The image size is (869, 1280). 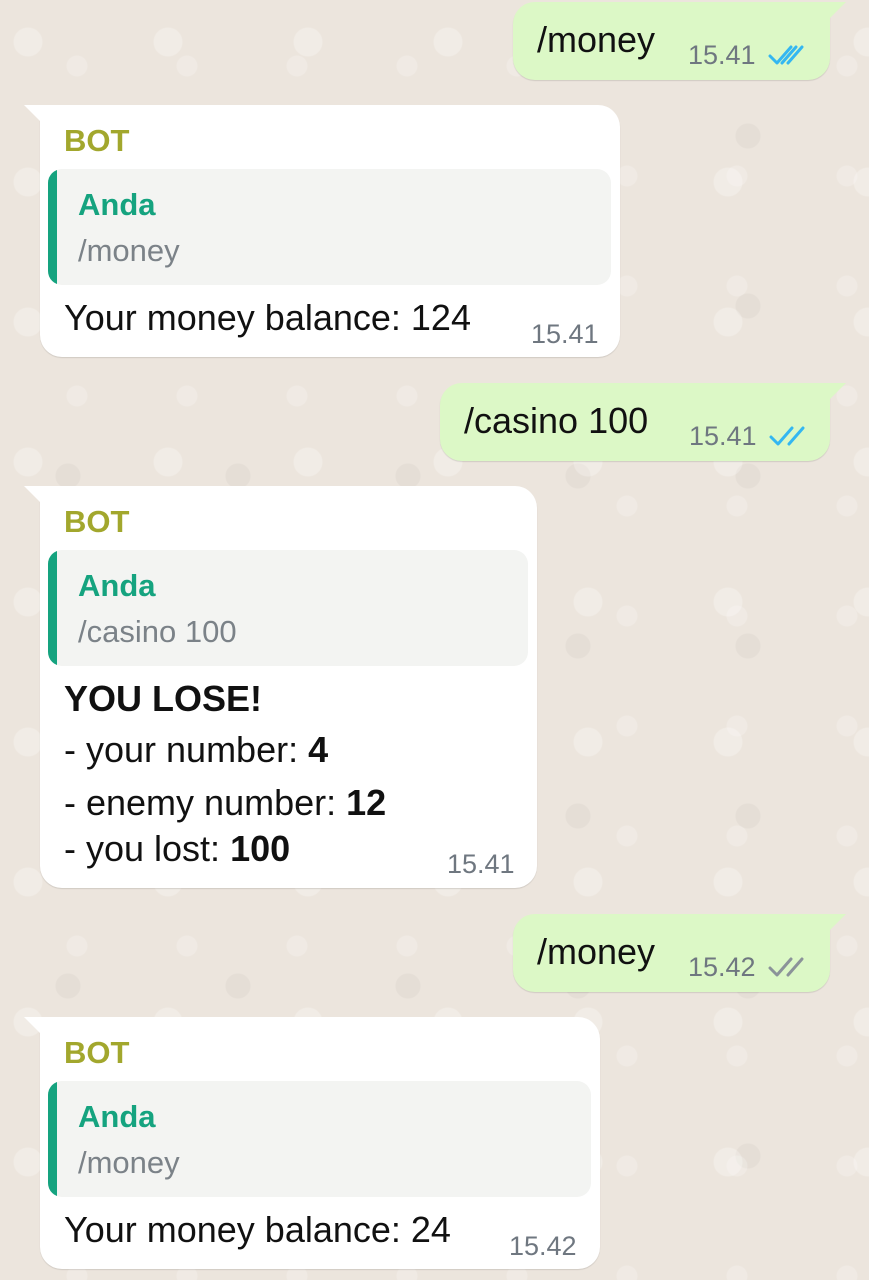 I want to click on row-value: 100, so click(x=260, y=848).